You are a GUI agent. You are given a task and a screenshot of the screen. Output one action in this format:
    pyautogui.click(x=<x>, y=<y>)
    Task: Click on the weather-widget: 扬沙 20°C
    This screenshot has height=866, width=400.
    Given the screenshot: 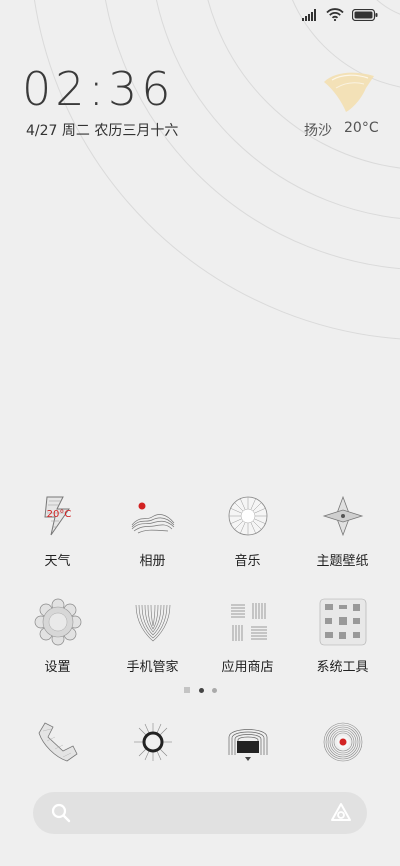 What is the action you would take?
    pyautogui.click(x=341, y=130)
    